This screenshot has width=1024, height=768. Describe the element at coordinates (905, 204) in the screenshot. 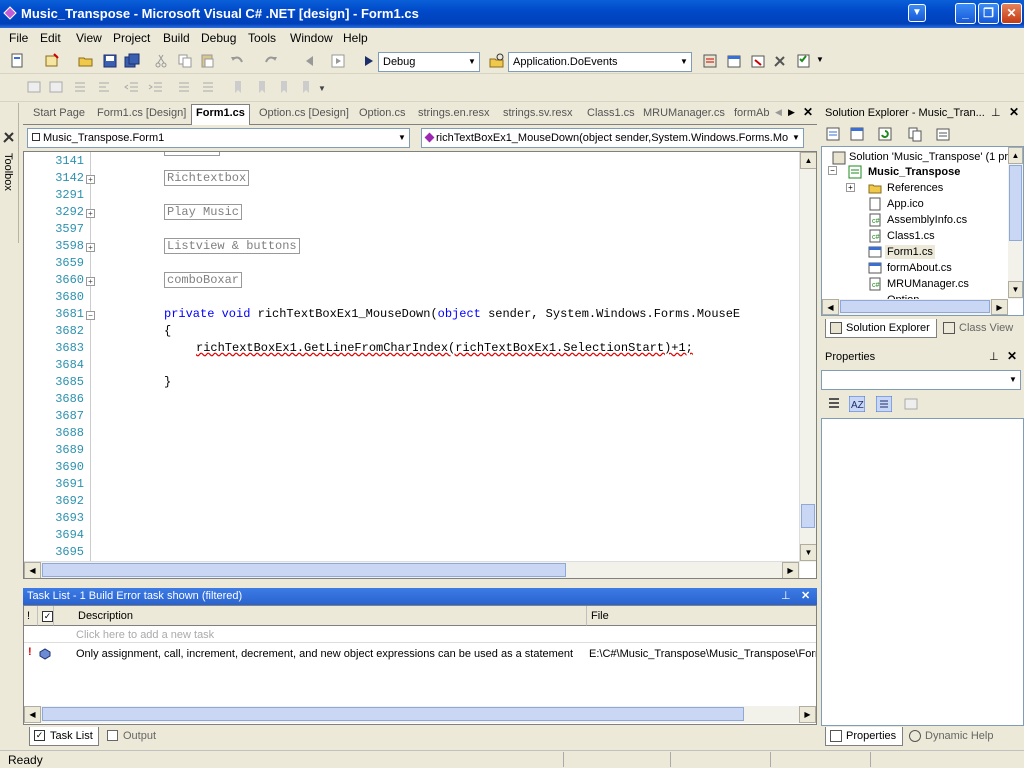

I see `tree-item-app-ico: App.ico` at that location.